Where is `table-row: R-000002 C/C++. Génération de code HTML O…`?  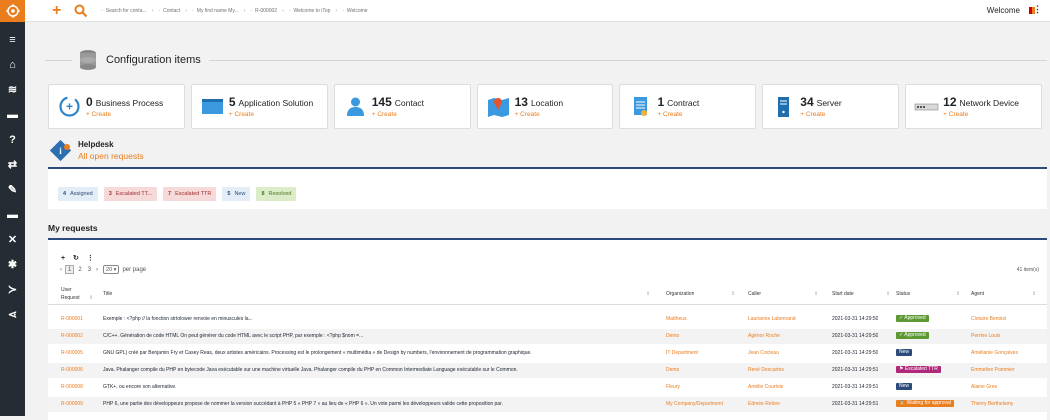 table-row: R-000002 C/C++. Génération de code HTML O… is located at coordinates (547, 336).